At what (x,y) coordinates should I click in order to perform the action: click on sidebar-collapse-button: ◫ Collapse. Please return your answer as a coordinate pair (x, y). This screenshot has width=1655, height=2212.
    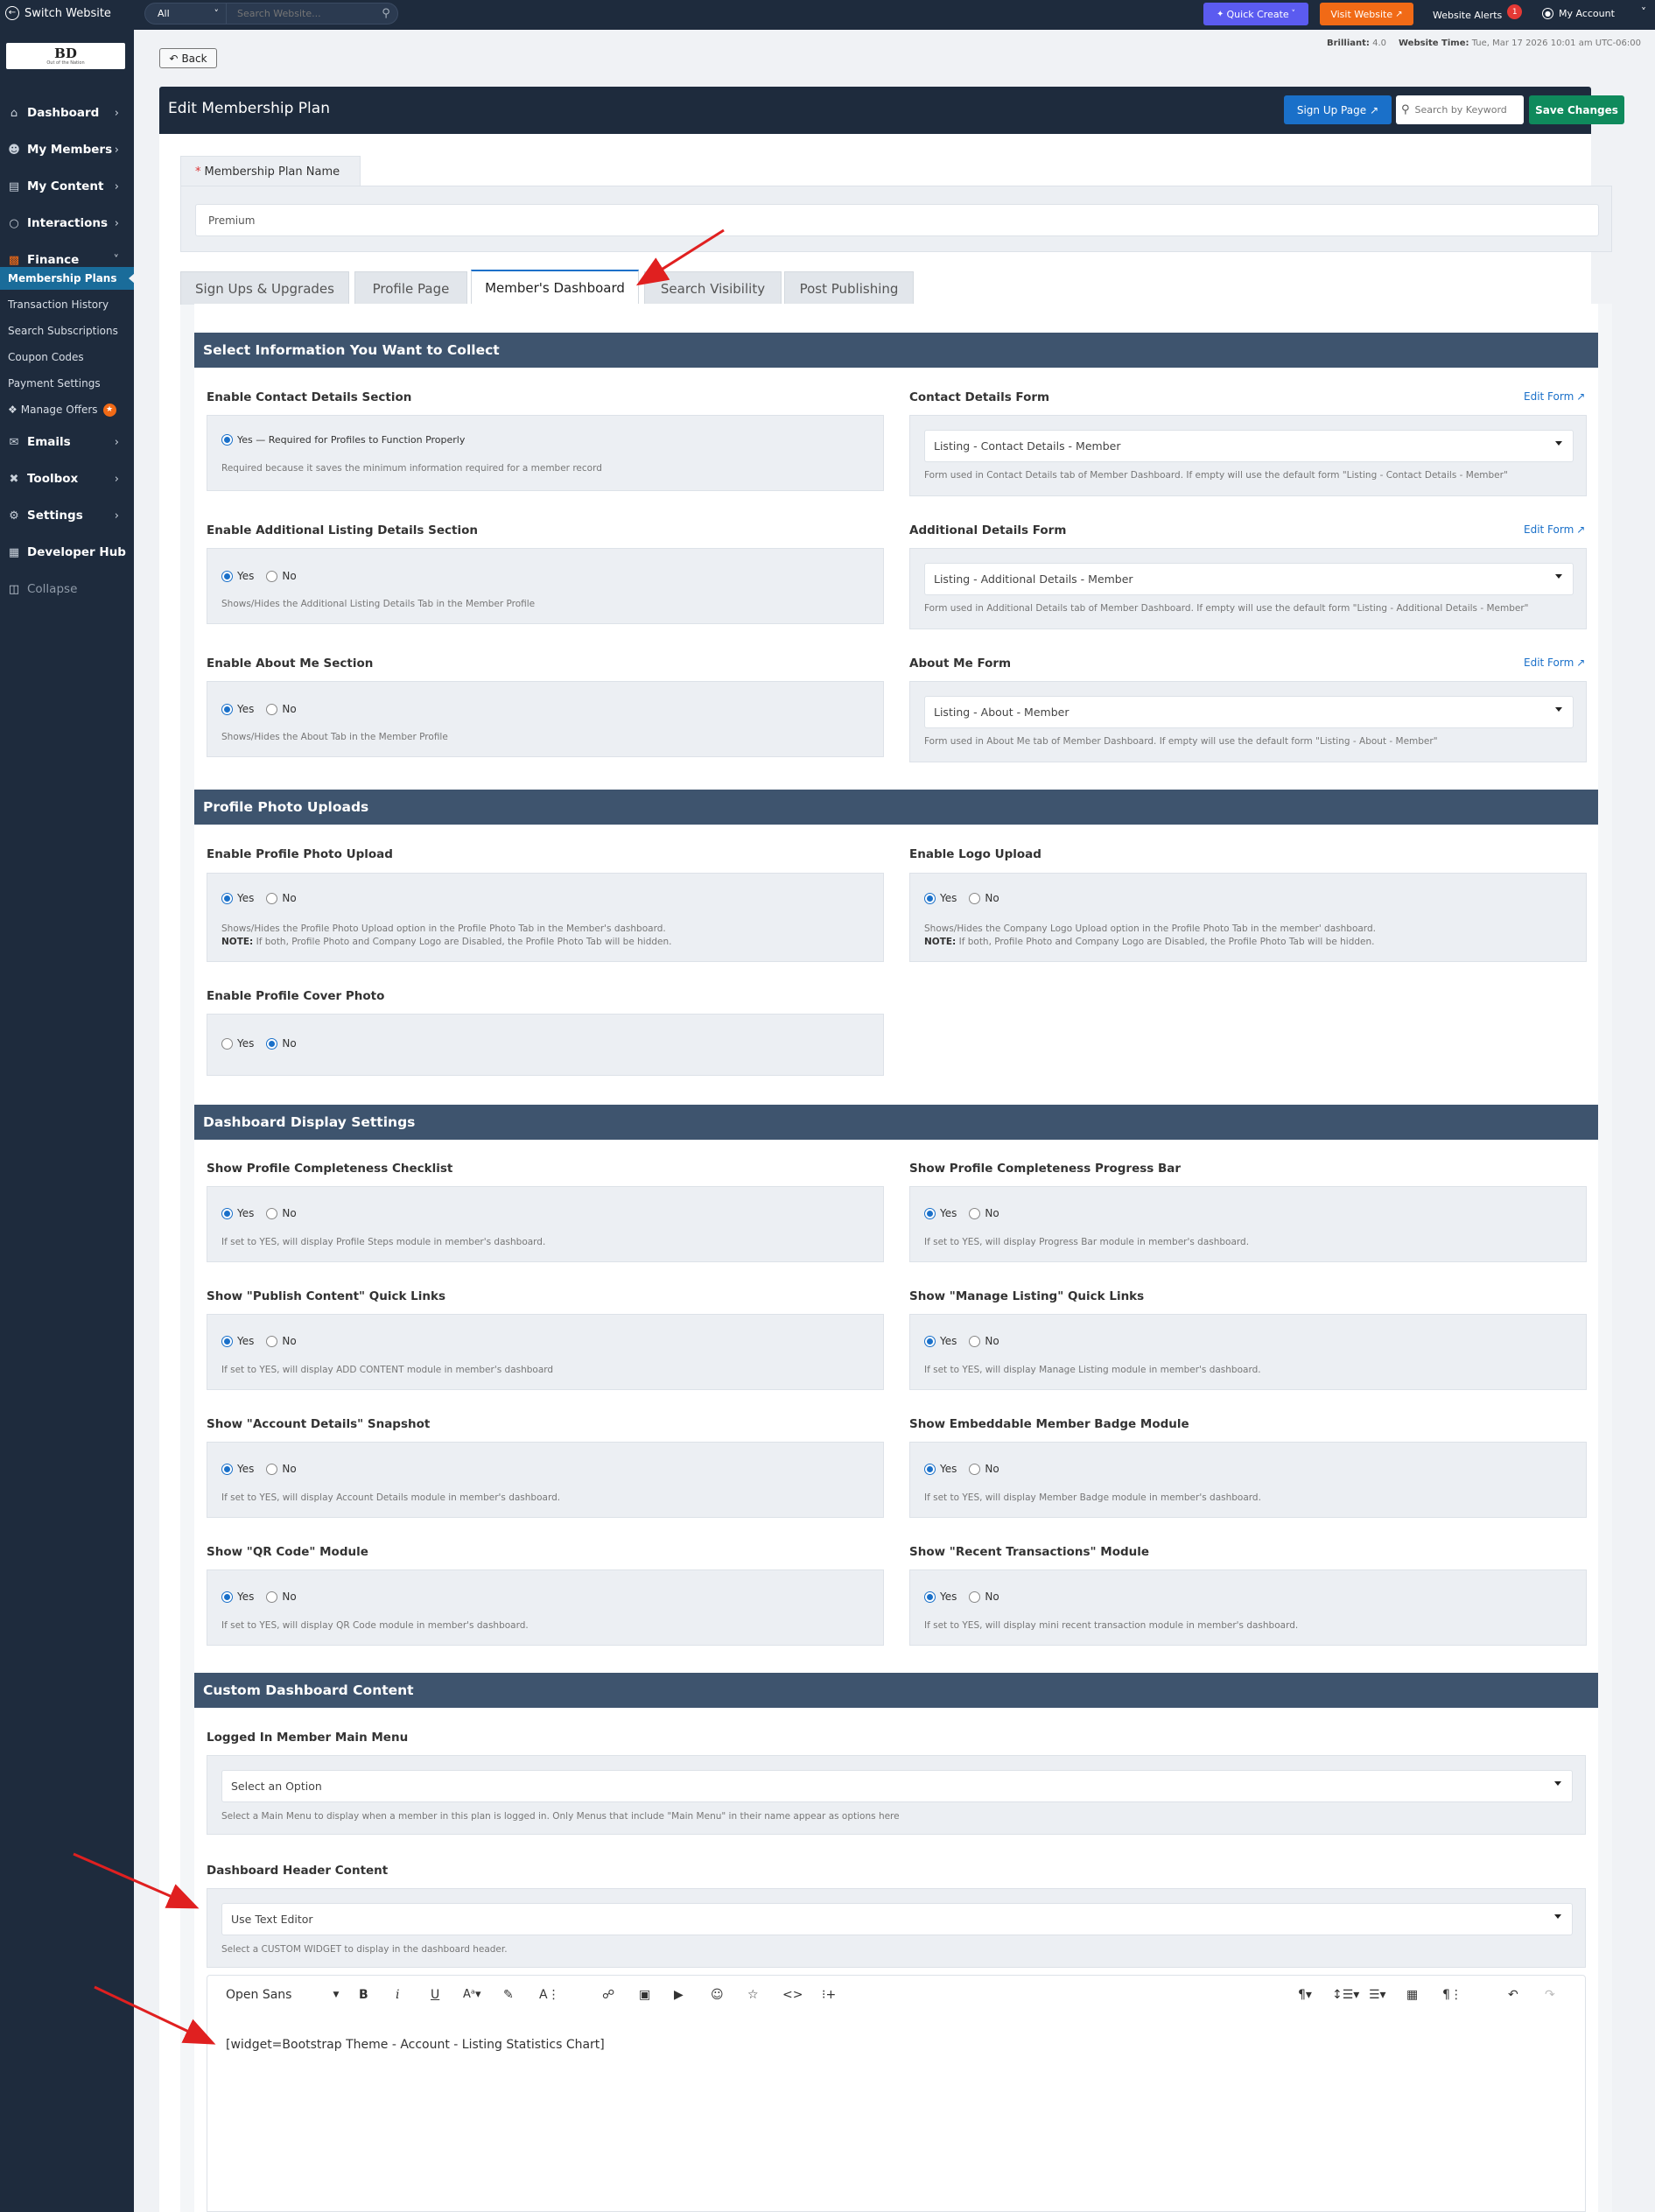
    Looking at the image, I should click on (67, 589).